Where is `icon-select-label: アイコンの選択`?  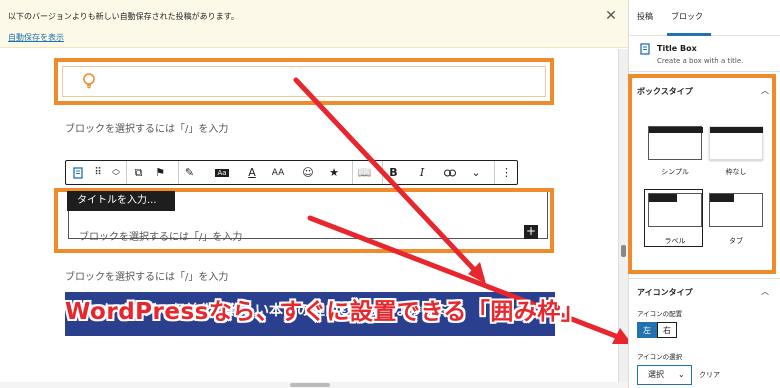 icon-select-label: アイコンの選択 is located at coordinates (660, 357).